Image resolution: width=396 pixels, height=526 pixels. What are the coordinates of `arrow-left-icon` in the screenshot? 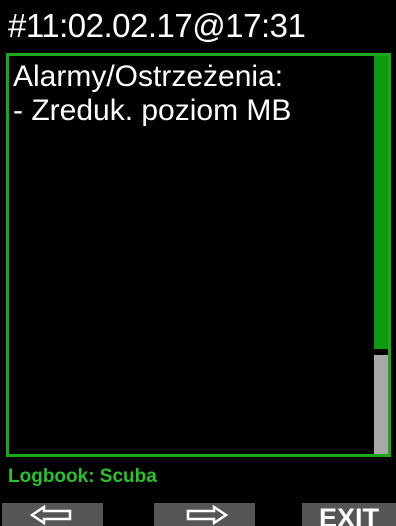 It's located at (50, 515).